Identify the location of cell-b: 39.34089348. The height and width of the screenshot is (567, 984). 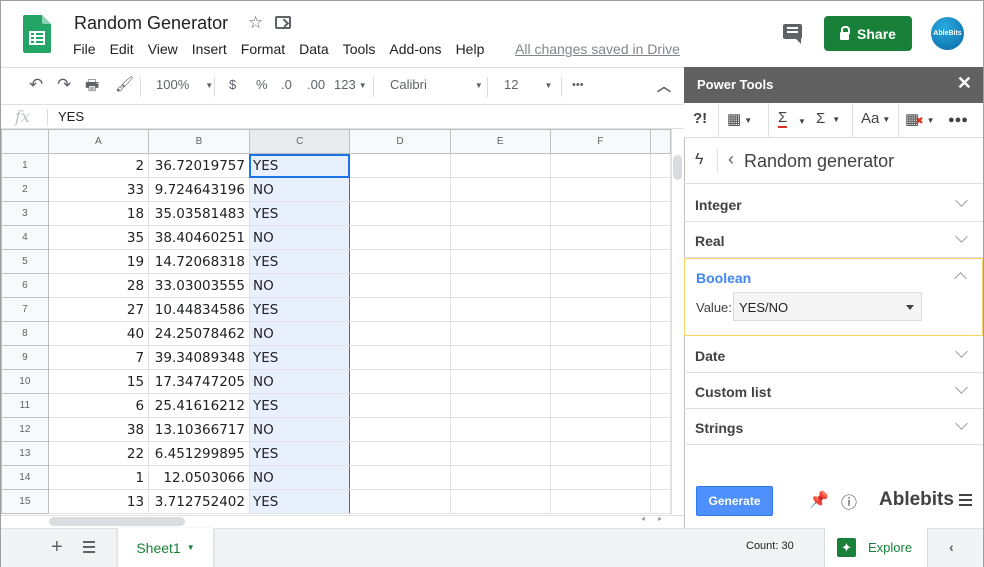
(199, 357).